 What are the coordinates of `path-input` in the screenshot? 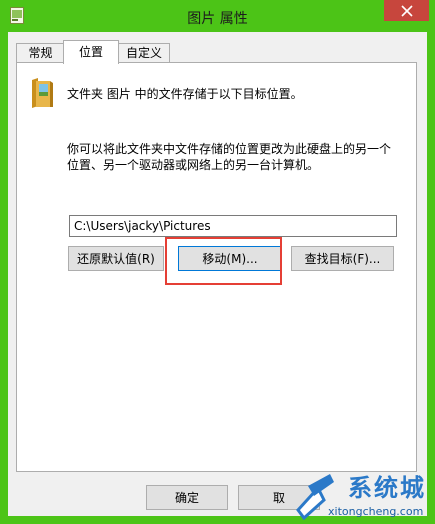 It's located at (233, 226).